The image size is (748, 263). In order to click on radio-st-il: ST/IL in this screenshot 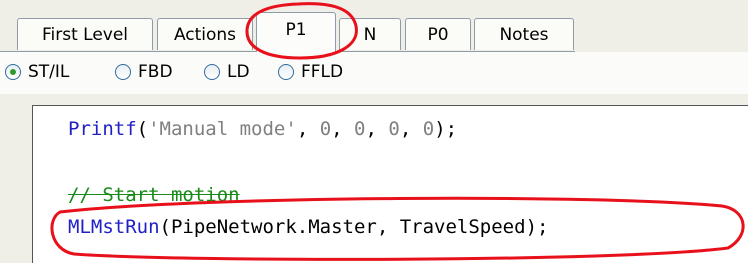, I will do `click(37, 72)`.